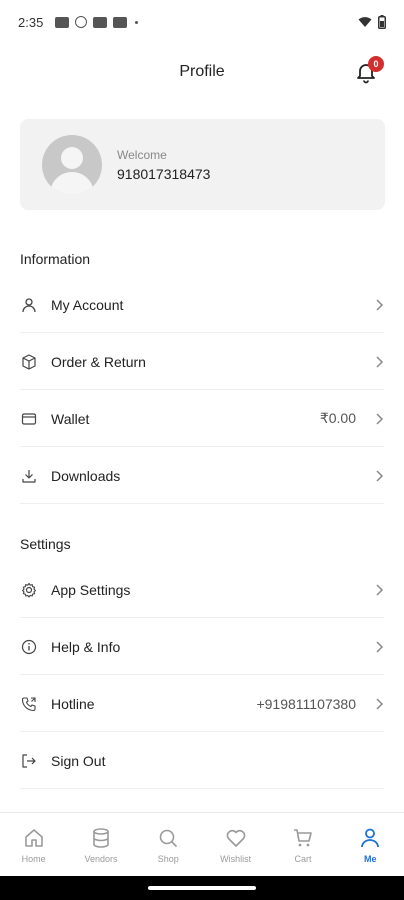 Image resolution: width=404 pixels, height=900 pixels. Describe the element at coordinates (45, 544) in the screenshot. I see `section-title-settings: Settings` at that location.